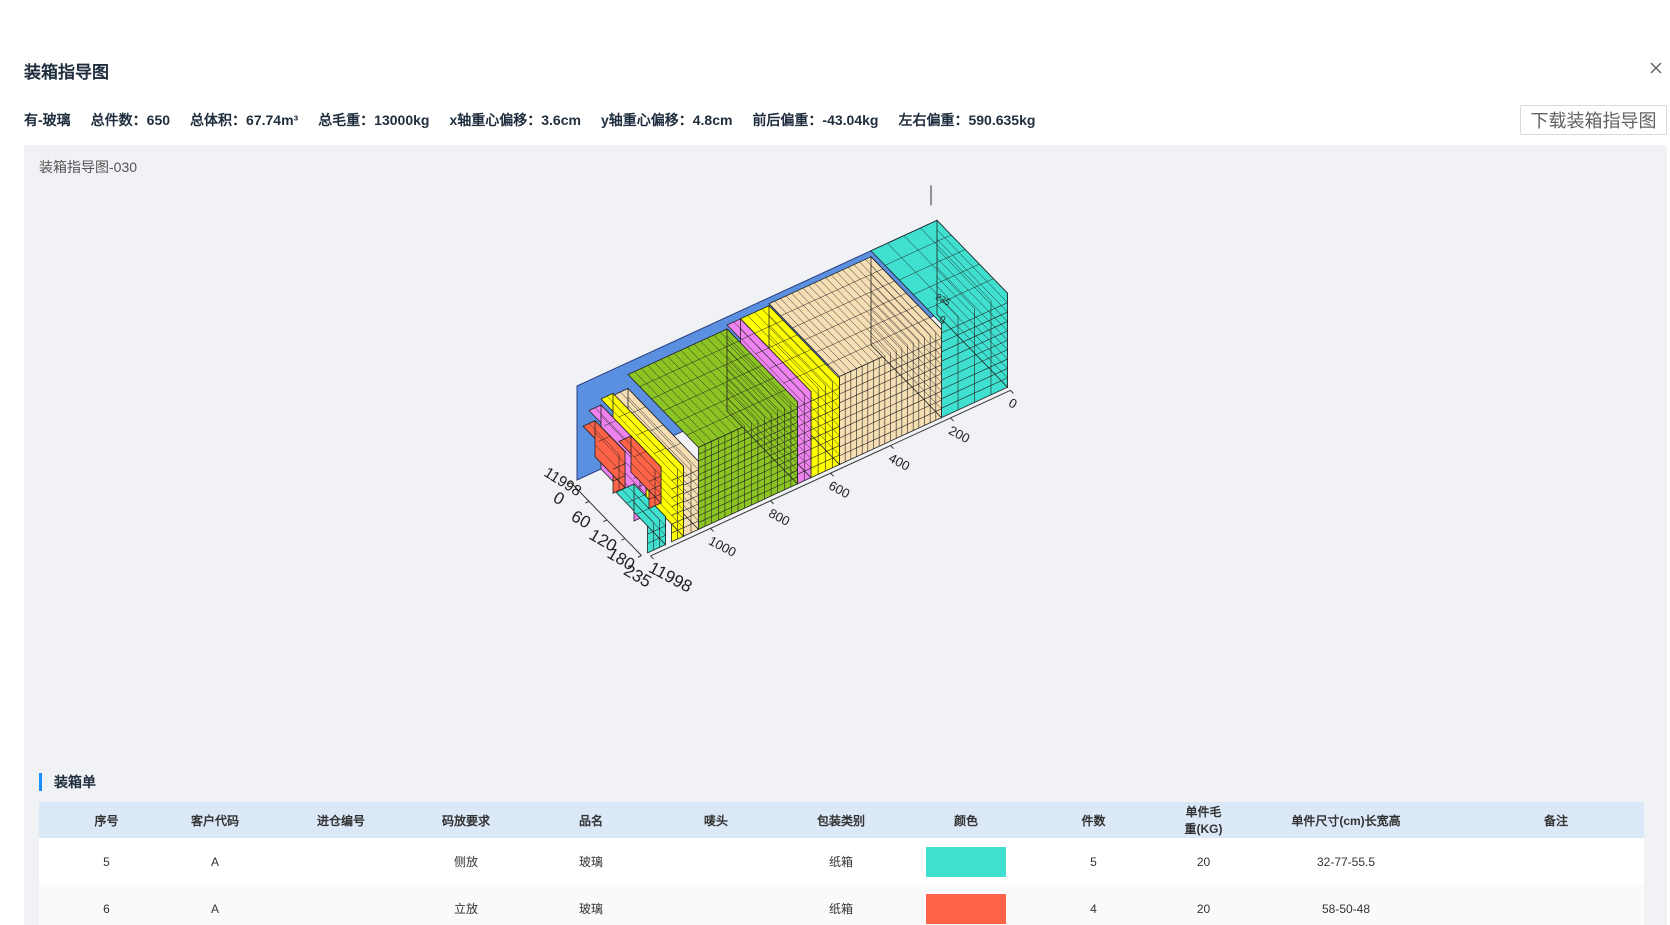 This screenshot has width=1670, height=925. Describe the element at coordinates (1203, 820) in the screenshot. I see `column-header: 单件毛重(KG)` at that location.